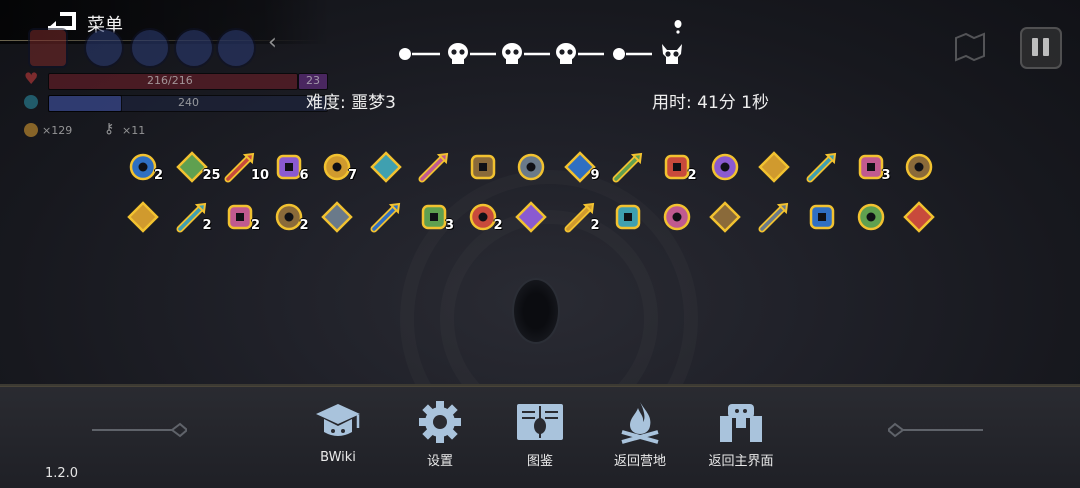 Image resolution: width=1080 pixels, height=488 pixels. I want to click on codex-label: 图鉴, so click(539, 461).